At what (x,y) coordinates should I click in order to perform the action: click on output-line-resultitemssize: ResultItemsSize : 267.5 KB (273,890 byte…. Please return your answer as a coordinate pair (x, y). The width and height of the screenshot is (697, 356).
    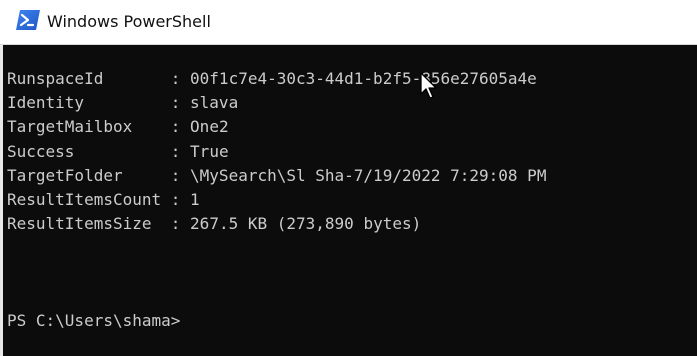
    Looking at the image, I should click on (276, 224).